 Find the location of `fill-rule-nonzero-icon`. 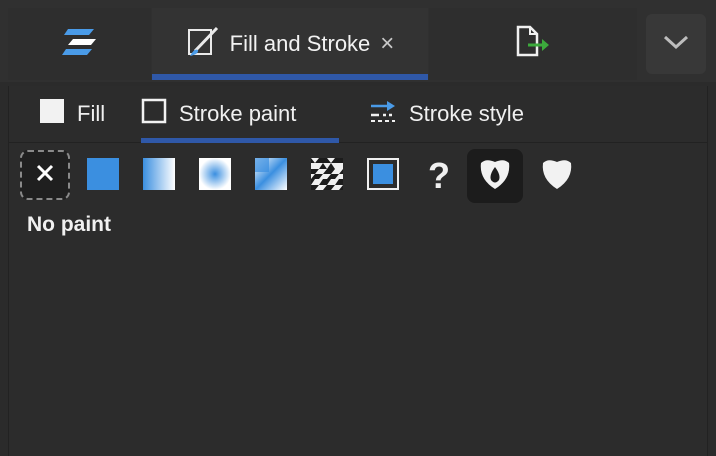

fill-rule-nonzero-icon is located at coordinates (557, 176).